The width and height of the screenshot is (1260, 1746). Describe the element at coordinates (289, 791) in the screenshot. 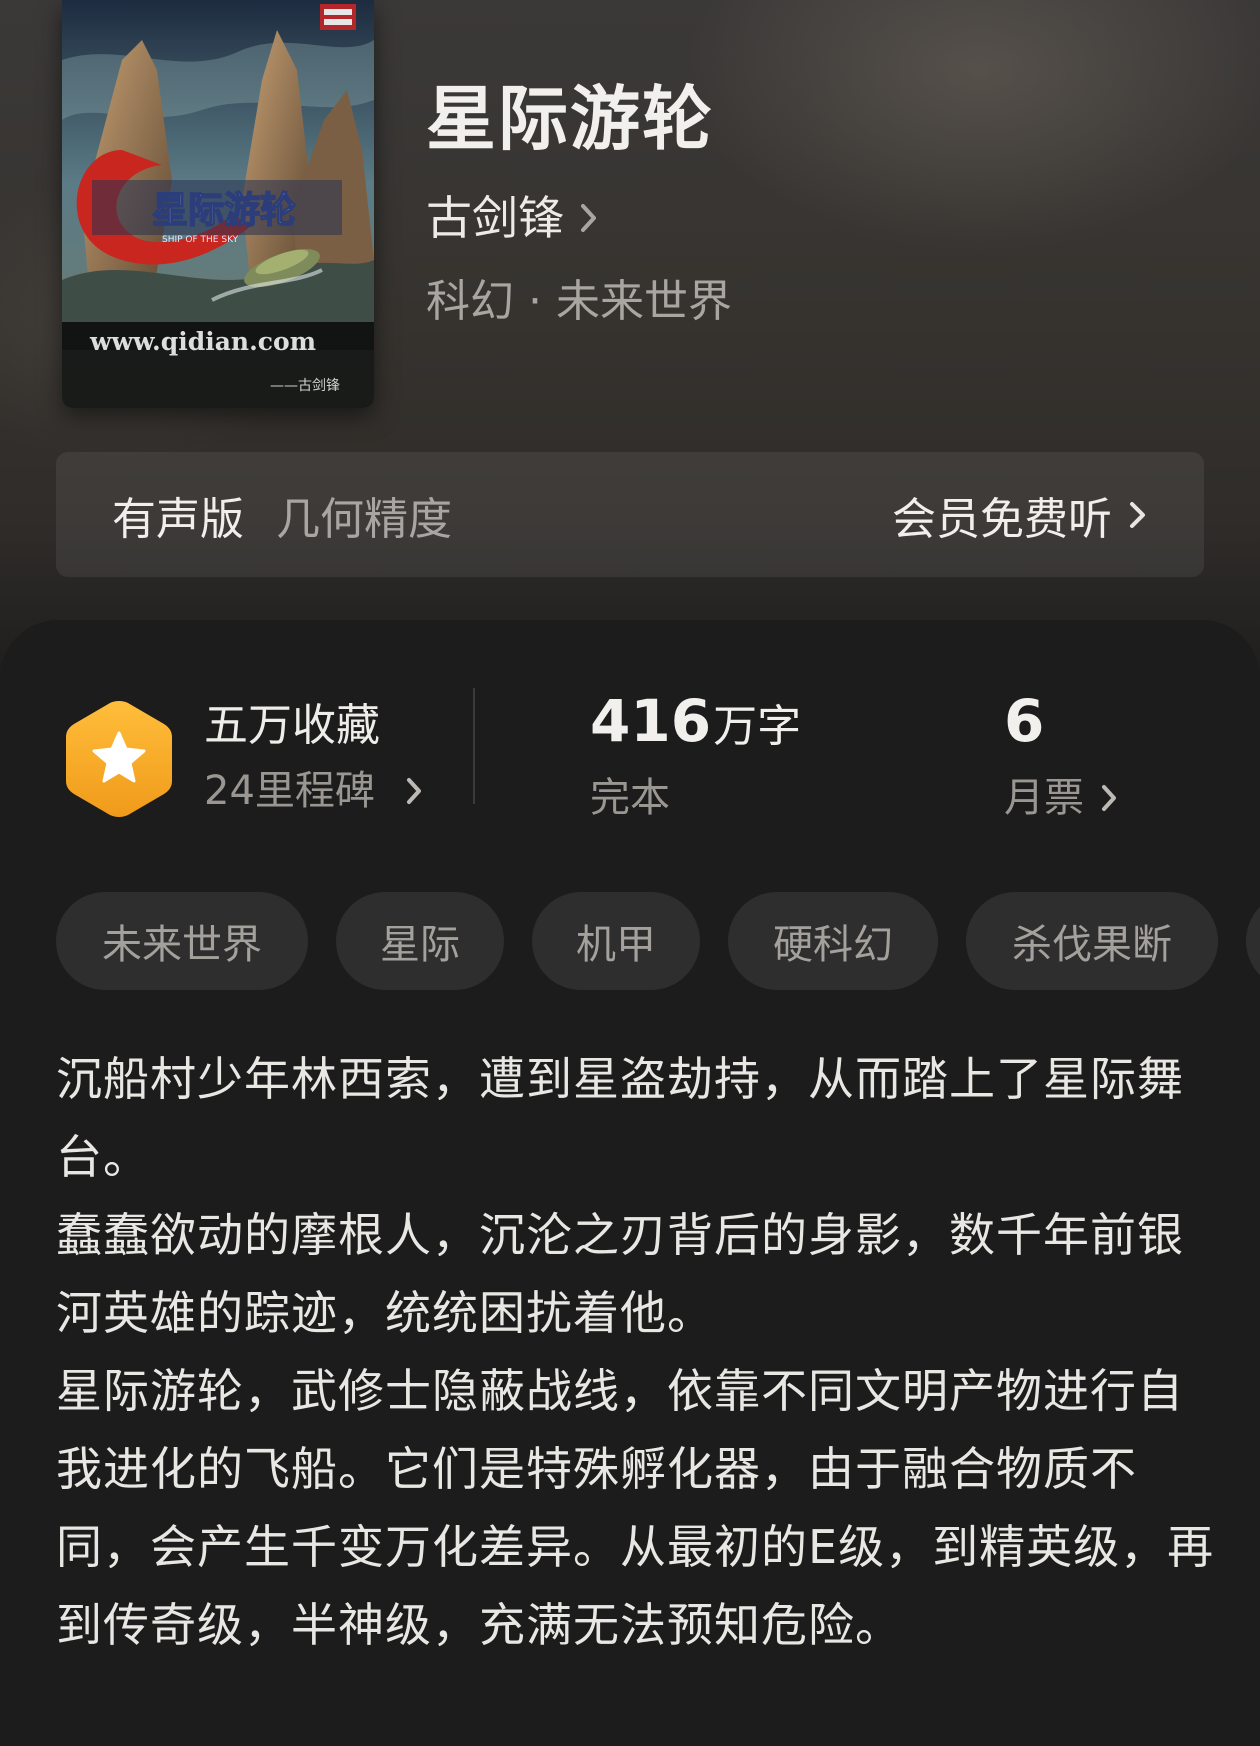

I see `milestone-label: 24里程碑` at that location.